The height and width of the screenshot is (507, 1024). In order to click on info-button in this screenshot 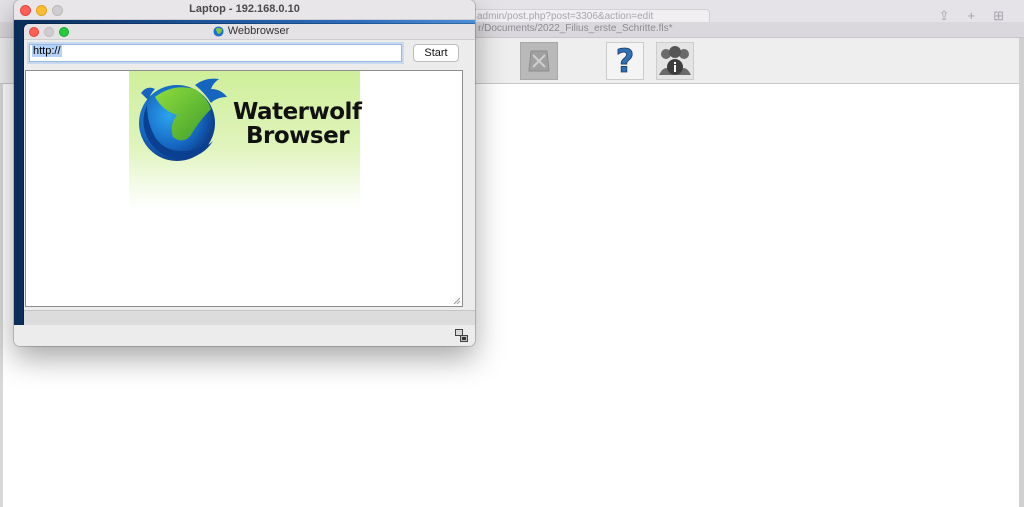, I will do `click(675, 61)`.